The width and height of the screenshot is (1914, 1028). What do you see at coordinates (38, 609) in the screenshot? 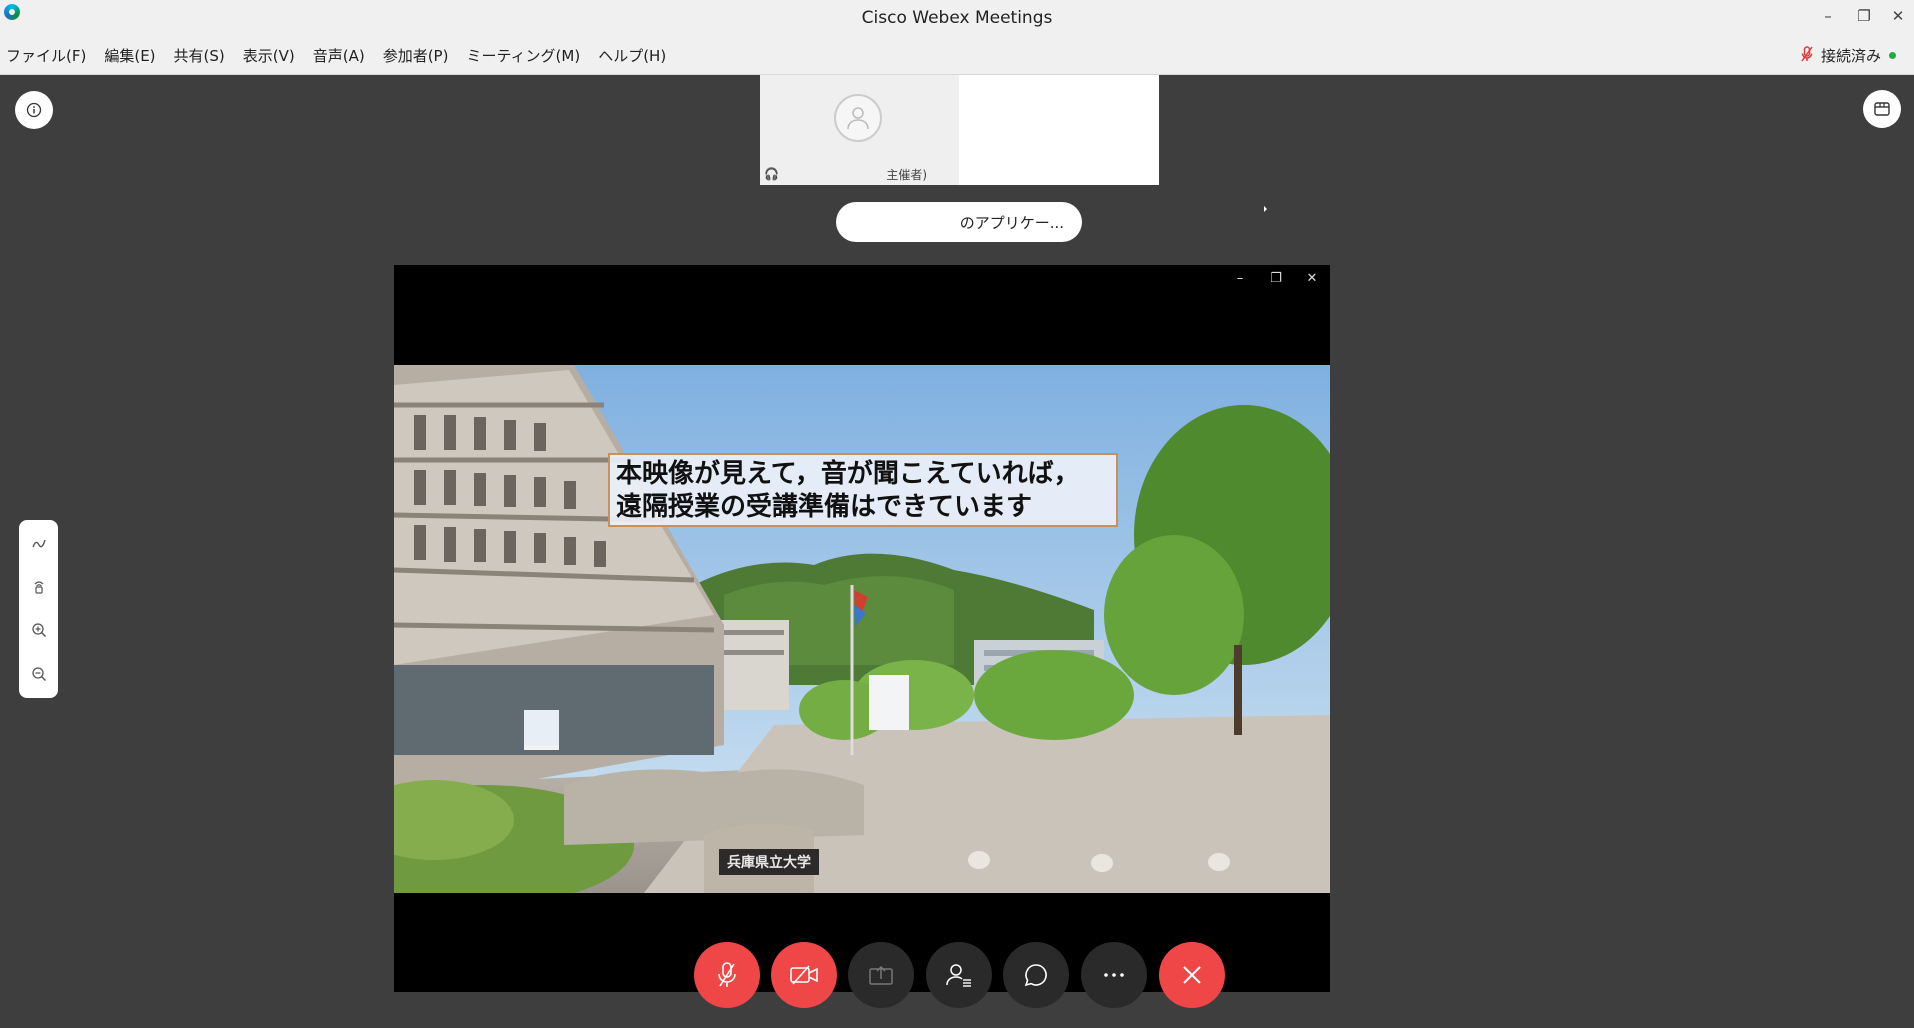
I see `annotation-toolbar` at bounding box center [38, 609].